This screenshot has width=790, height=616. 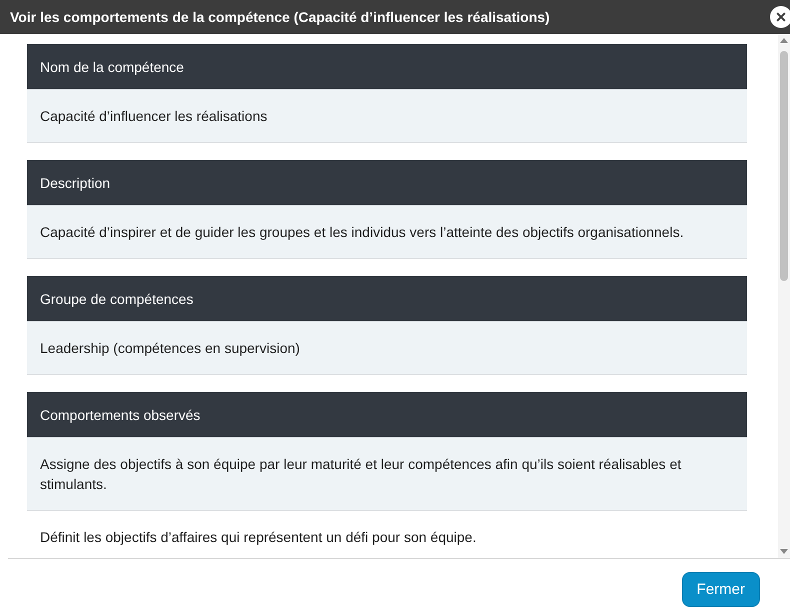 What do you see at coordinates (387, 348) in the screenshot?
I see `table-cell: Leadership (compétences en supervision)` at bounding box center [387, 348].